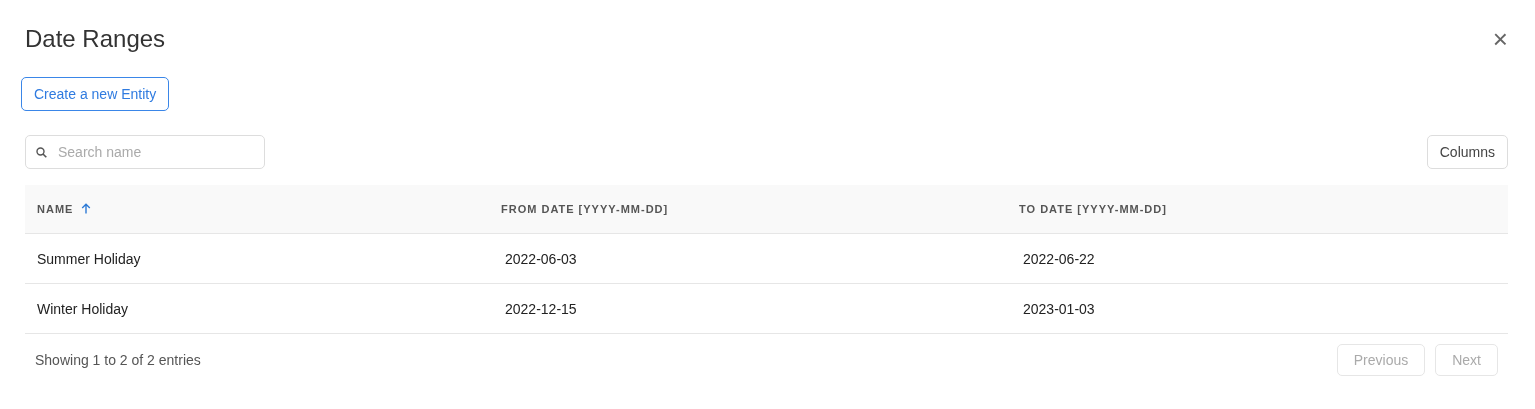  Describe the element at coordinates (145, 152) in the screenshot. I see `search-field: Search name` at that location.